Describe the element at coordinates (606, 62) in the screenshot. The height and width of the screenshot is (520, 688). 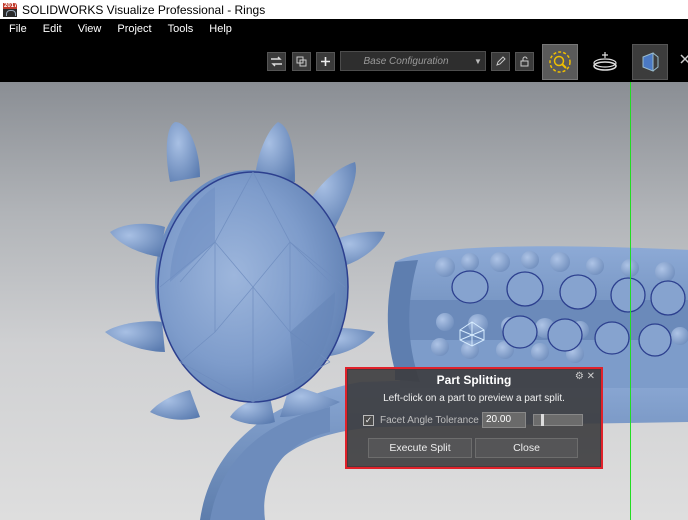
I see `turntable-icon` at that location.